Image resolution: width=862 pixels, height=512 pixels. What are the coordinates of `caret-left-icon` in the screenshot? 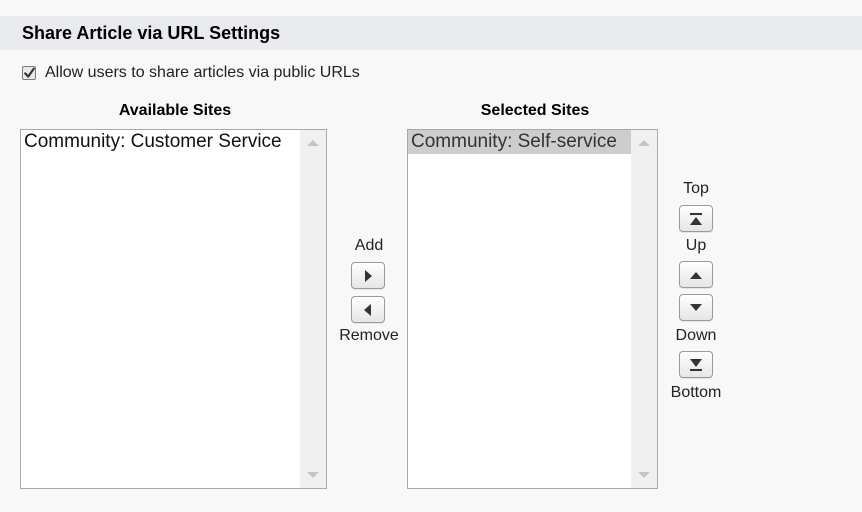 It's located at (367, 309).